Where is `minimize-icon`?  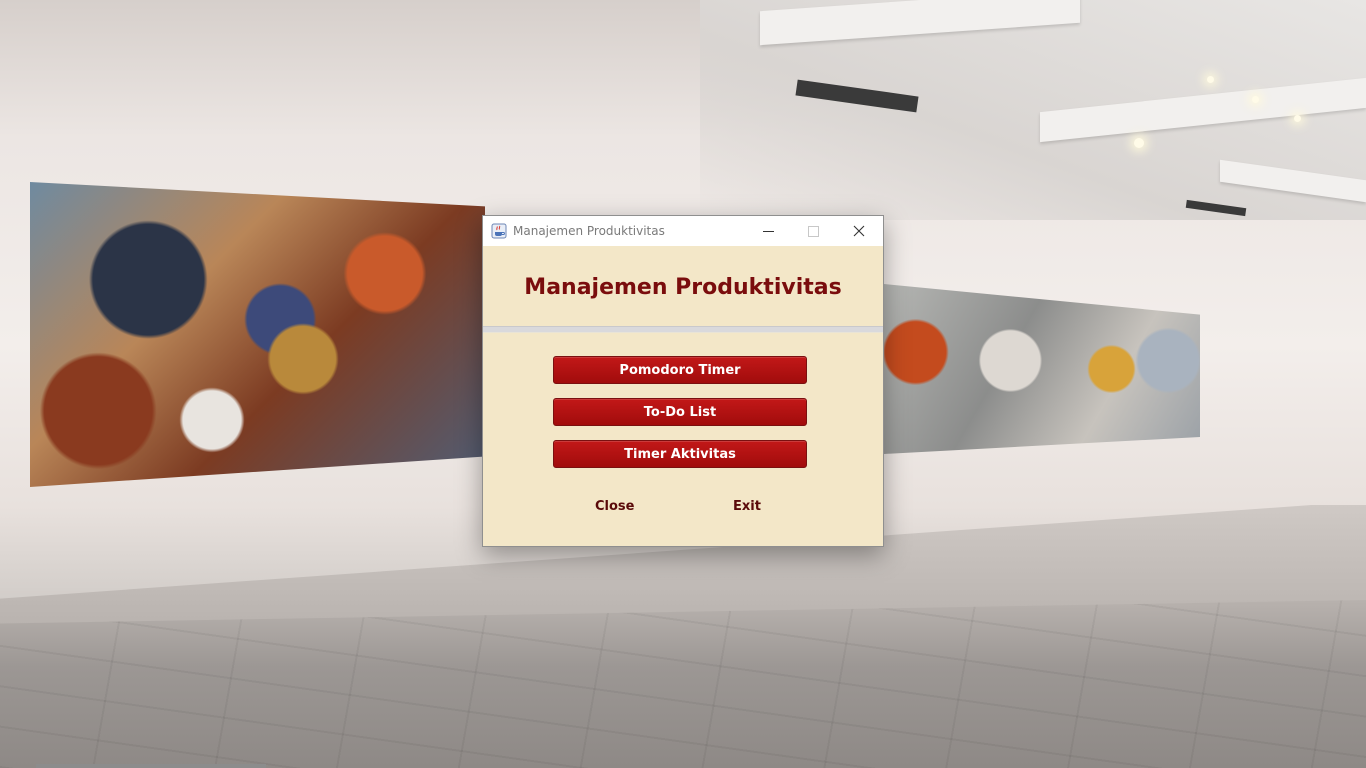
minimize-icon is located at coordinates (768, 231).